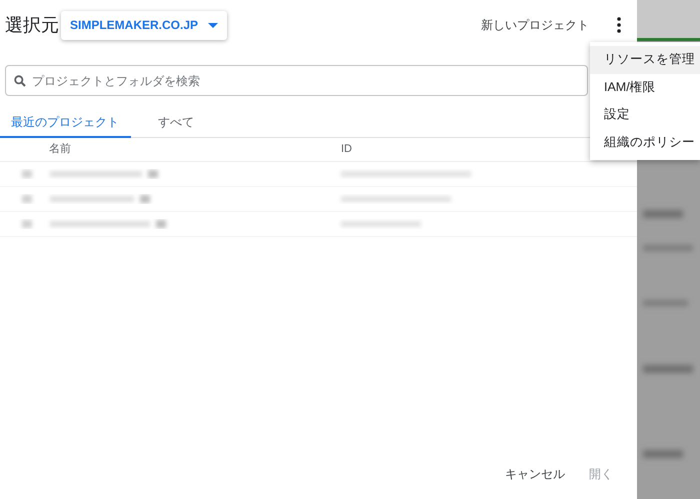 The height and width of the screenshot is (499, 700). I want to click on more-options-icon, so click(619, 25).